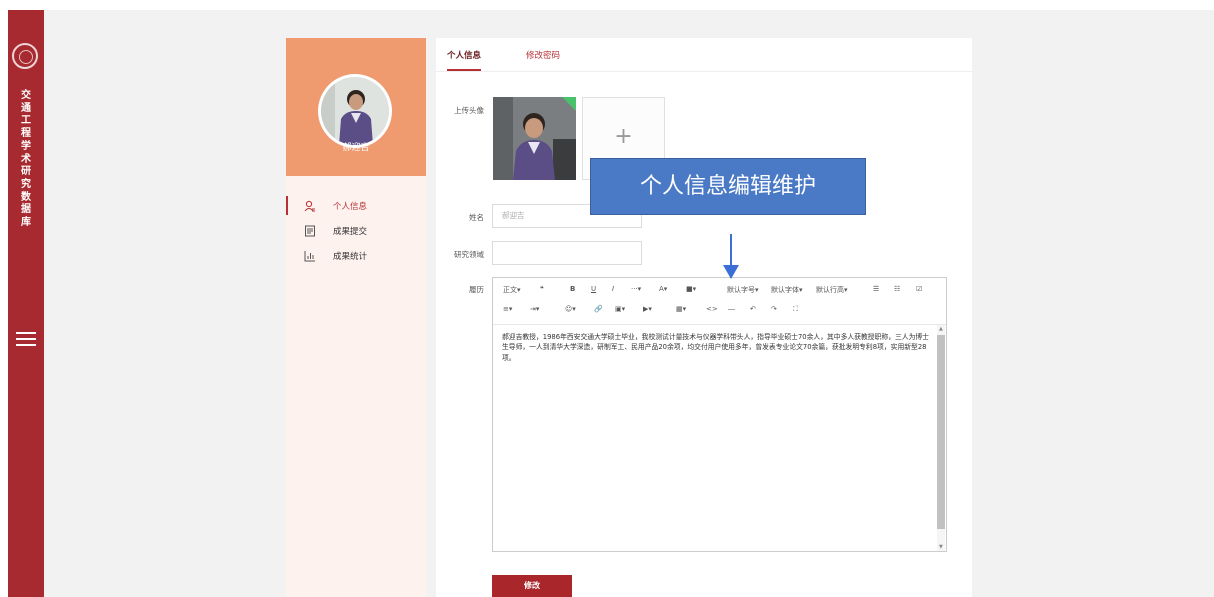  Describe the element at coordinates (663, 289) in the screenshot. I see `font-color-icon: A▾` at that location.